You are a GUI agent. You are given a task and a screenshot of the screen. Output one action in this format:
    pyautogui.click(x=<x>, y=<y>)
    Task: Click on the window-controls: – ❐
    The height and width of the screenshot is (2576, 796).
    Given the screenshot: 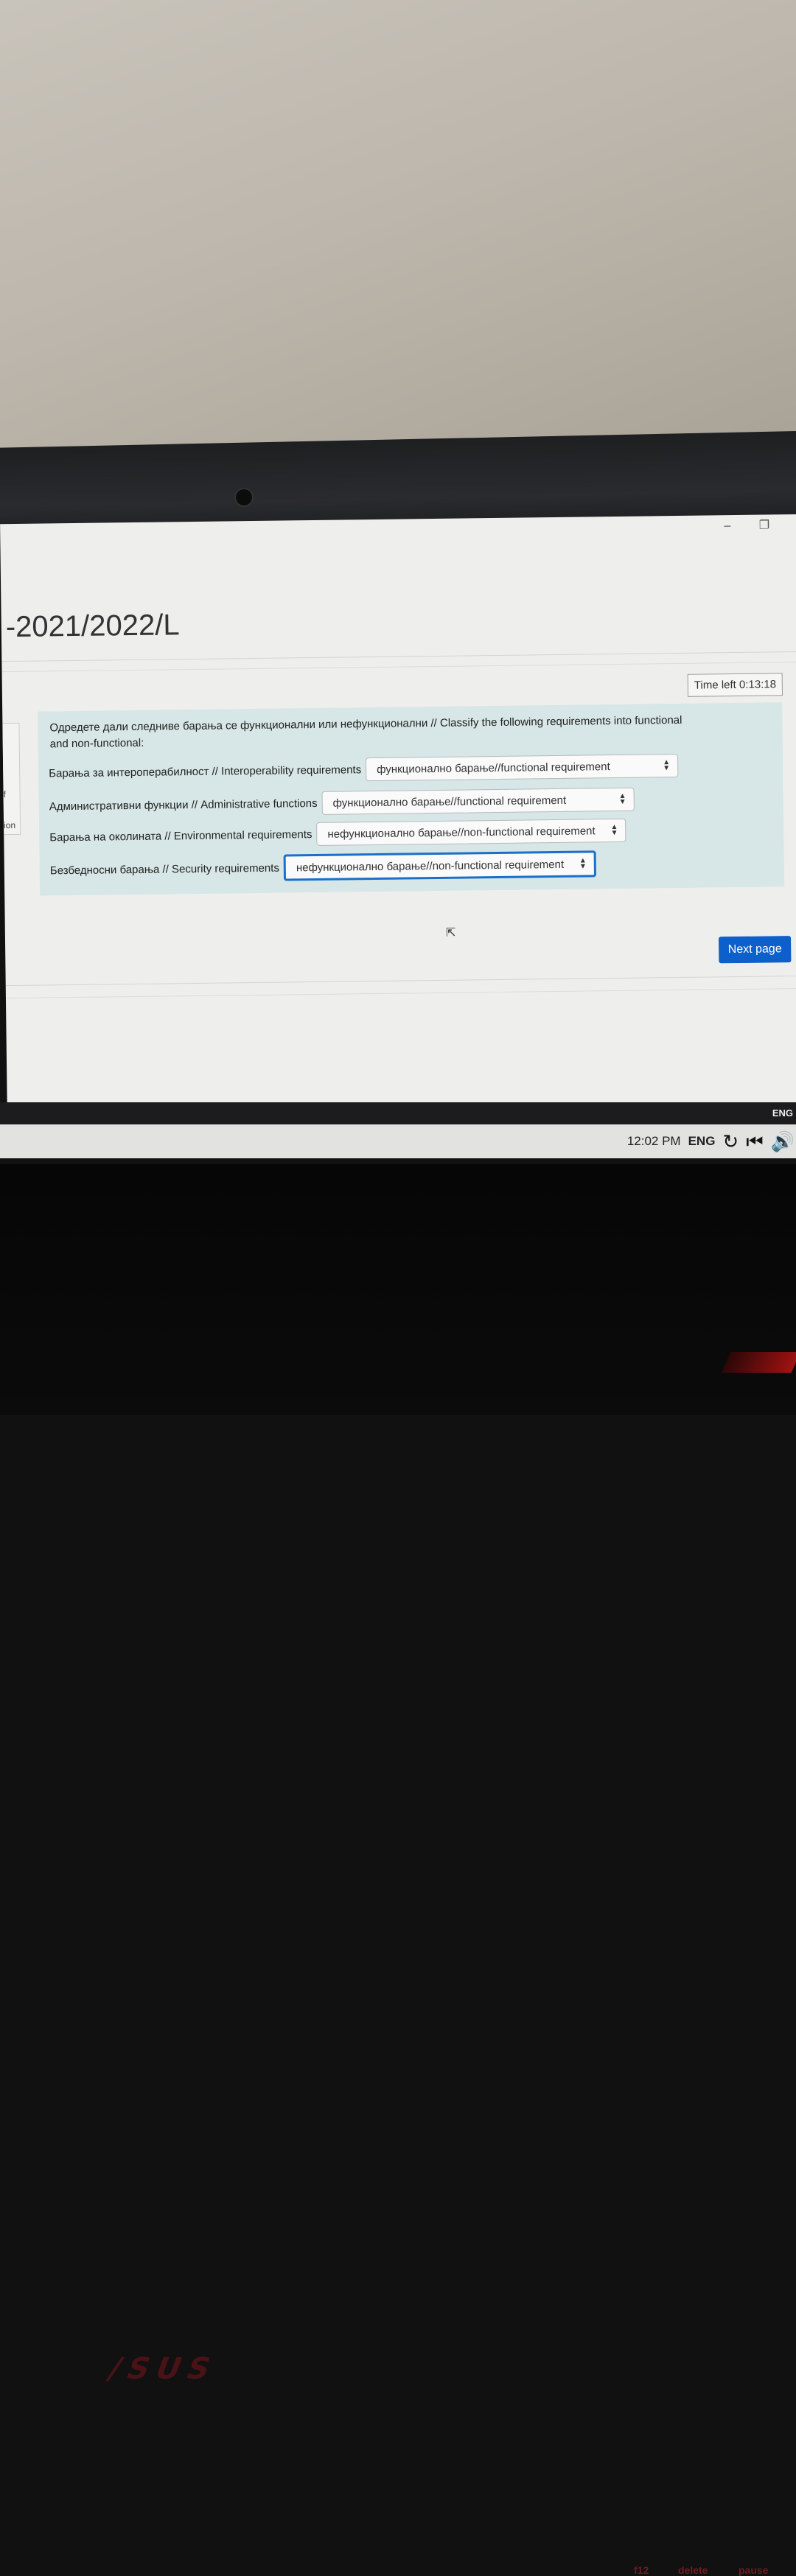 What is the action you would take?
    pyautogui.click(x=734, y=525)
    